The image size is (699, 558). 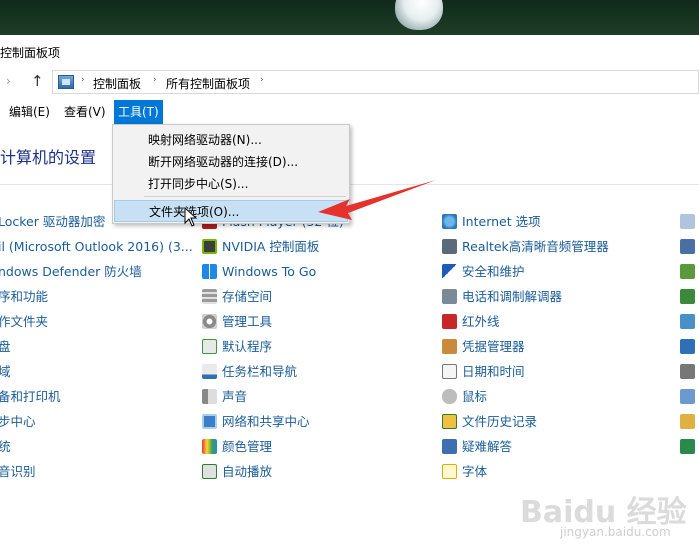 I want to click on item-security: 安全和维护, so click(x=483, y=272).